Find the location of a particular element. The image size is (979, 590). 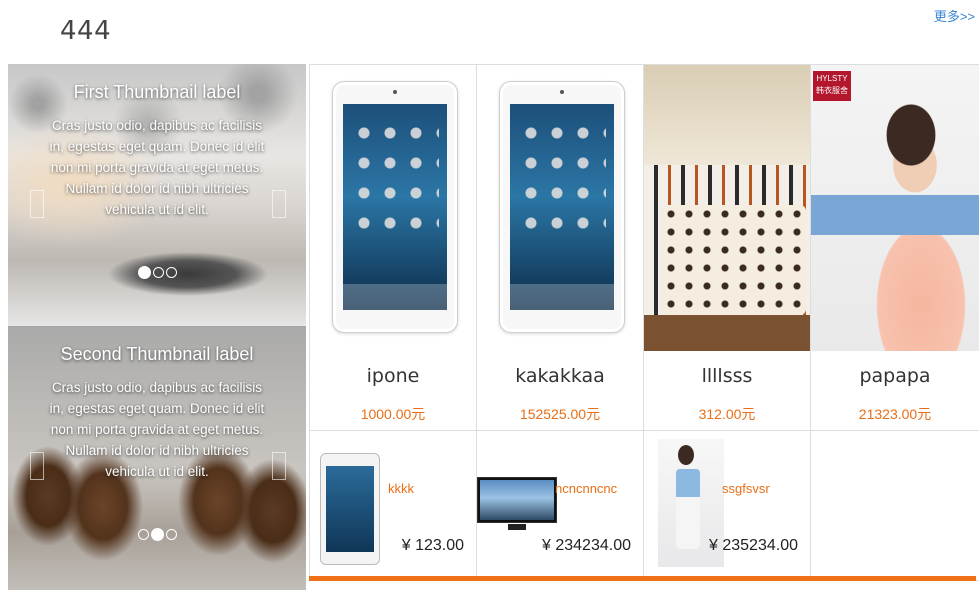

product-price: 21323.00元 is located at coordinates (895, 414).